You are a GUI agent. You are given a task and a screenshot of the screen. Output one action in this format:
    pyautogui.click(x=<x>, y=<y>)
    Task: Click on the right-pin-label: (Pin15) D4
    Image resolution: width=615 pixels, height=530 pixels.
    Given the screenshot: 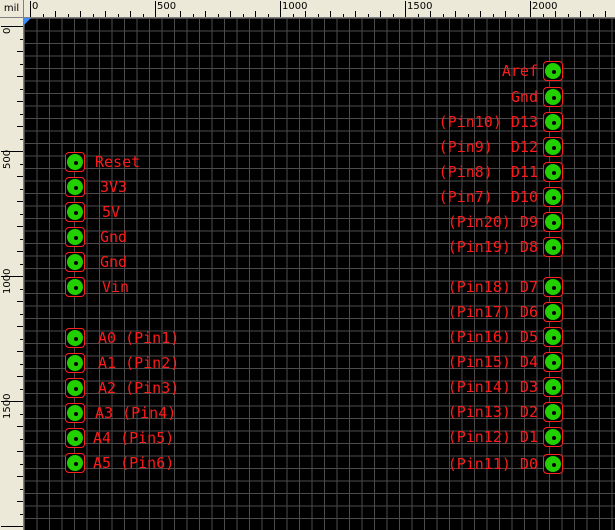 What is the action you would take?
    pyautogui.click(x=492, y=362)
    